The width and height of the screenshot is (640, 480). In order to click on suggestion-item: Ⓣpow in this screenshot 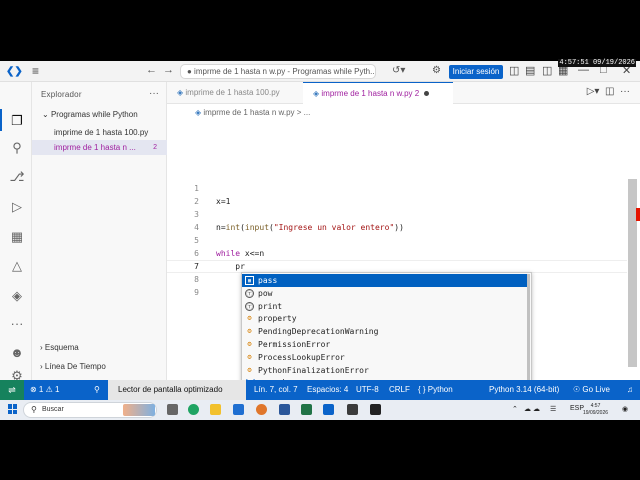, I will do `click(384, 293)`.